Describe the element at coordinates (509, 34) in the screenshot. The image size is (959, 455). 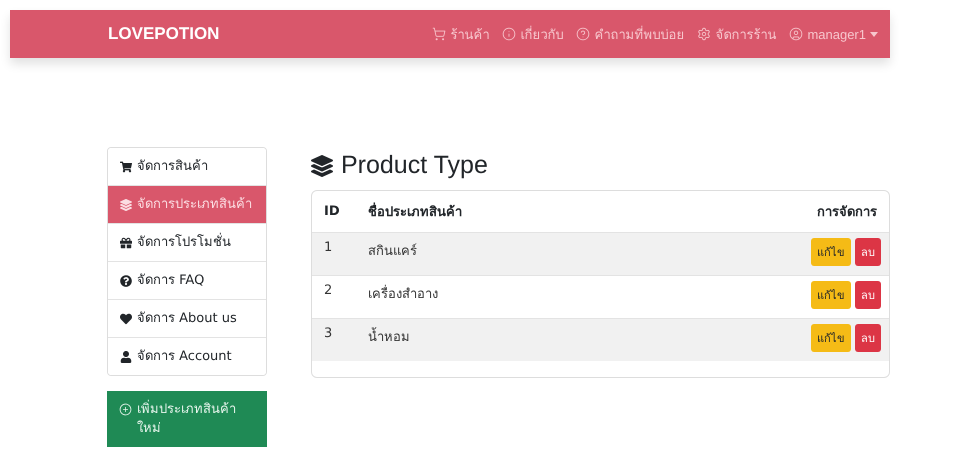
I see `info-icon` at that location.